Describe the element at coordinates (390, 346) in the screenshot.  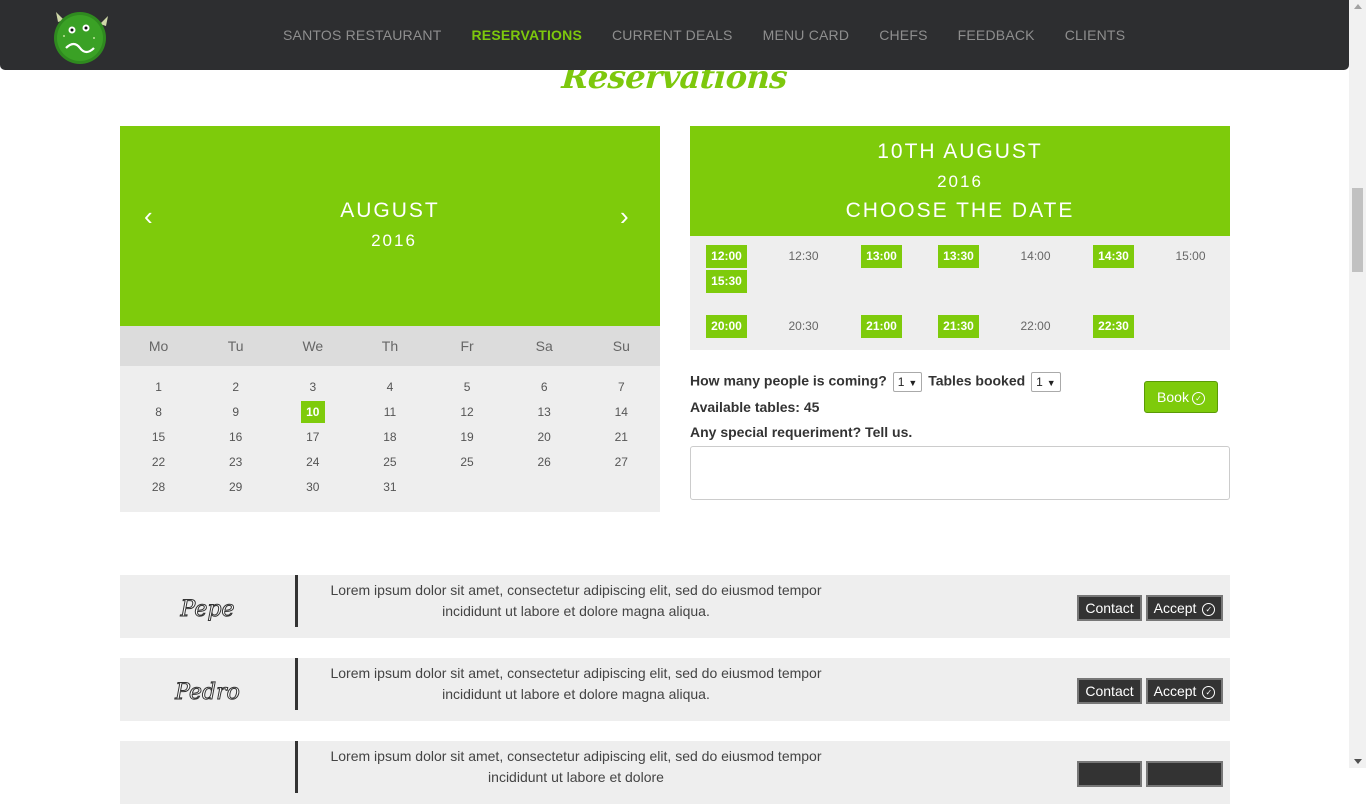
I see `weekday-label: Th` at that location.